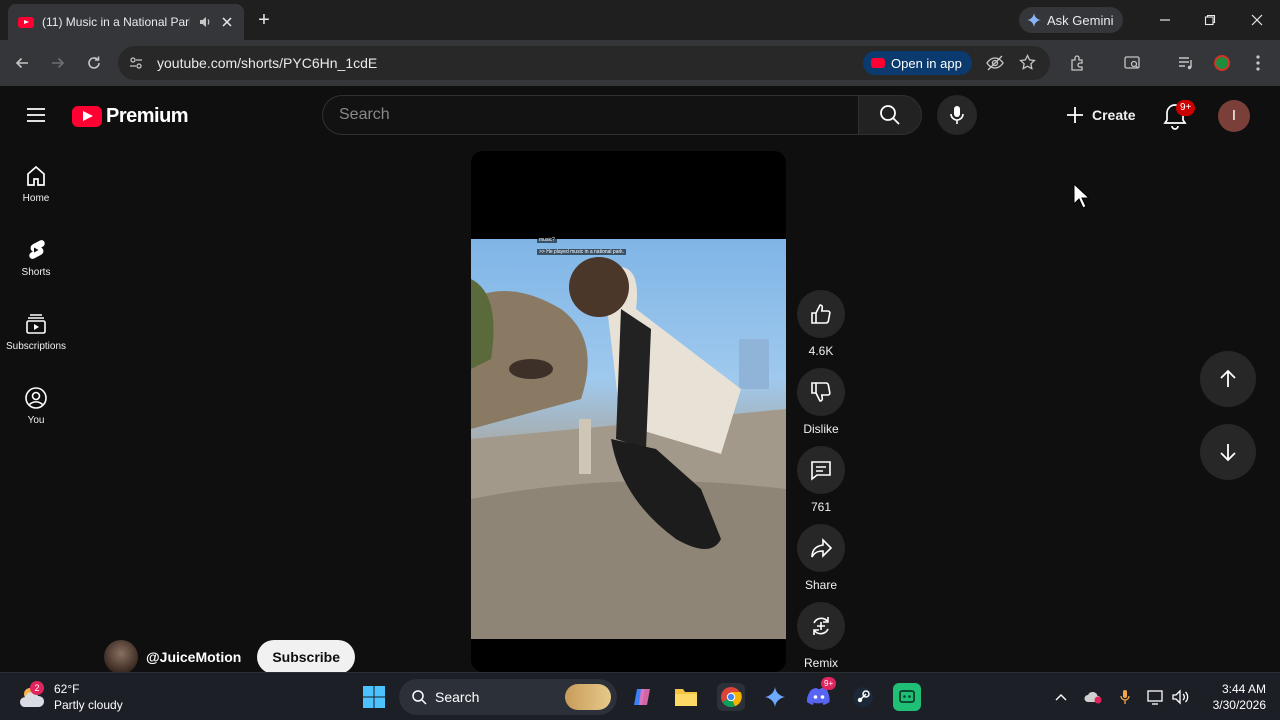  I want to click on thumbs-up-icon, so click(821, 314).